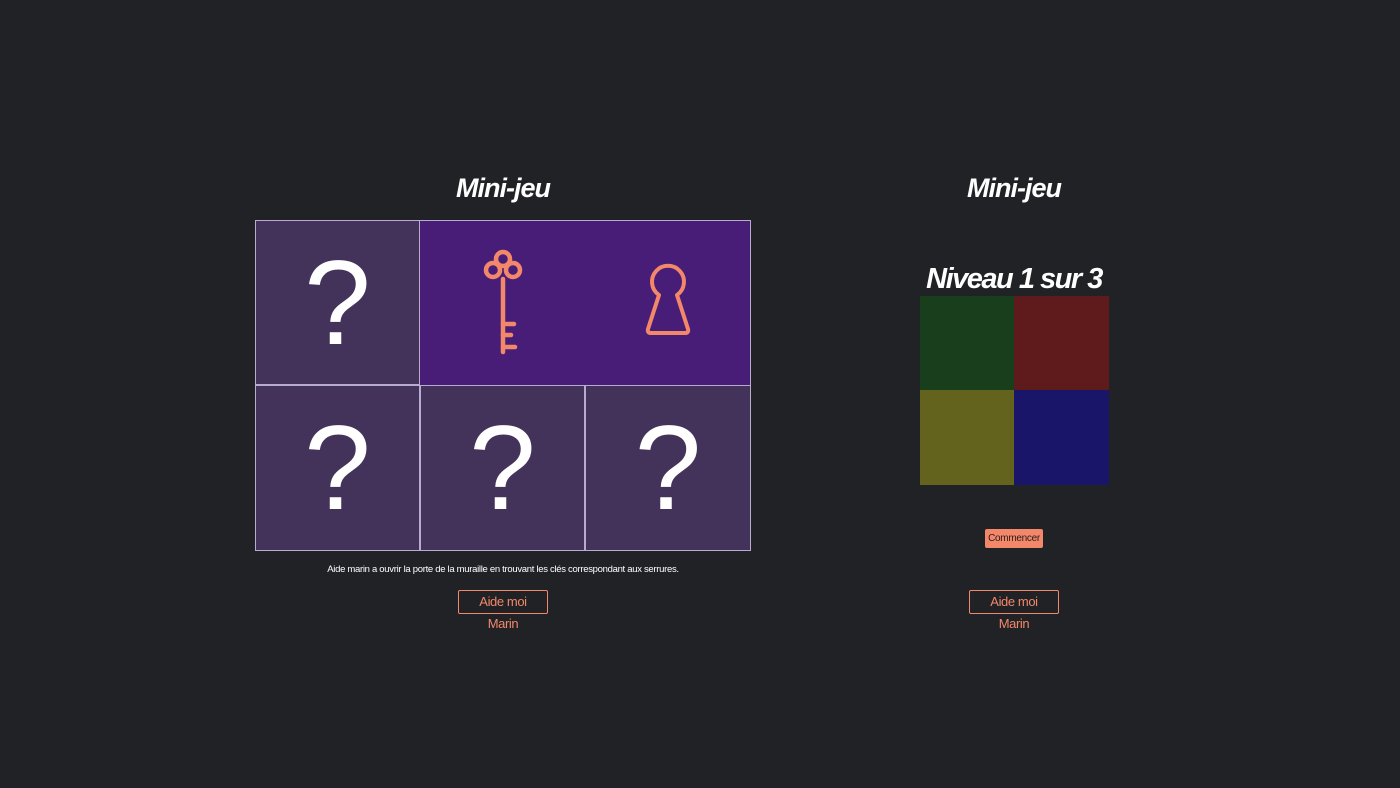 Image resolution: width=1400 pixels, height=788 pixels. Describe the element at coordinates (967, 437) in the screenshot. I see `color-pad-yellow` at that location.